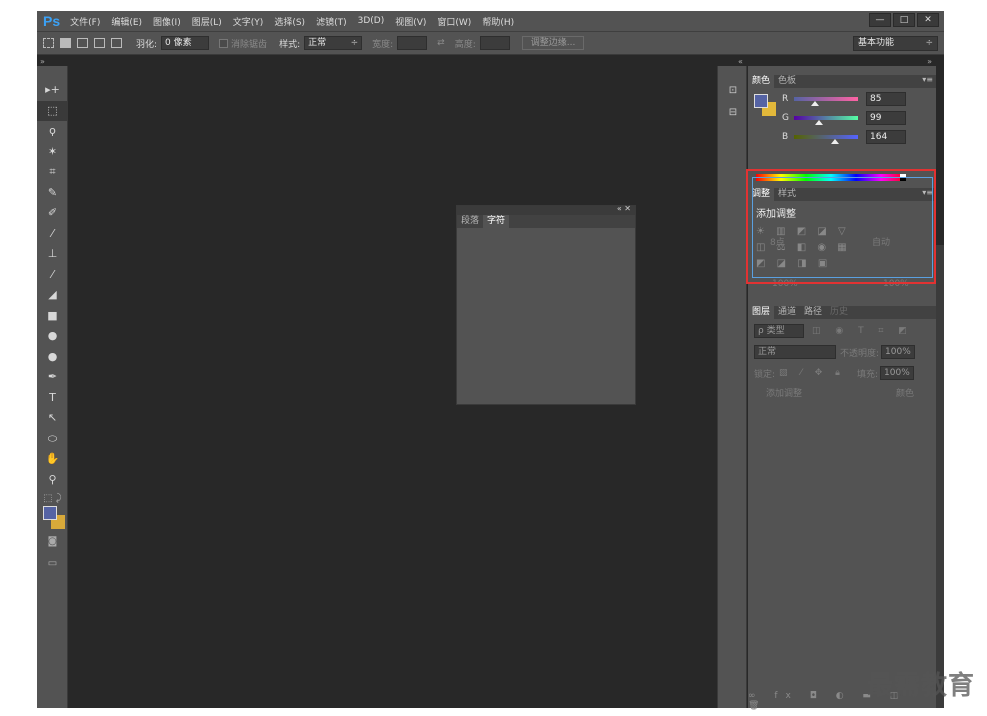 The image size is (987, 716). What do you see at coordinates (224, 43) in the screenshot?
I see `antialias-checkbox` at bounding box center [224, 43].